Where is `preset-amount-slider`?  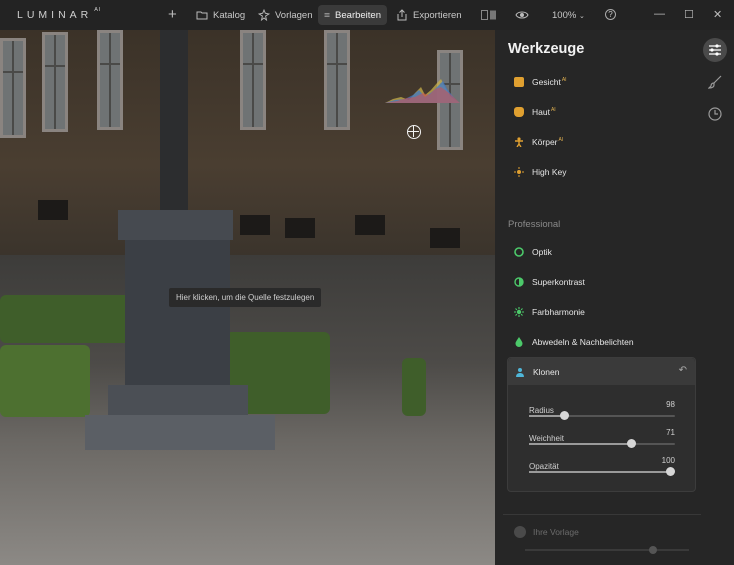 preset-amount-slider is located at coordinates (607, 550).